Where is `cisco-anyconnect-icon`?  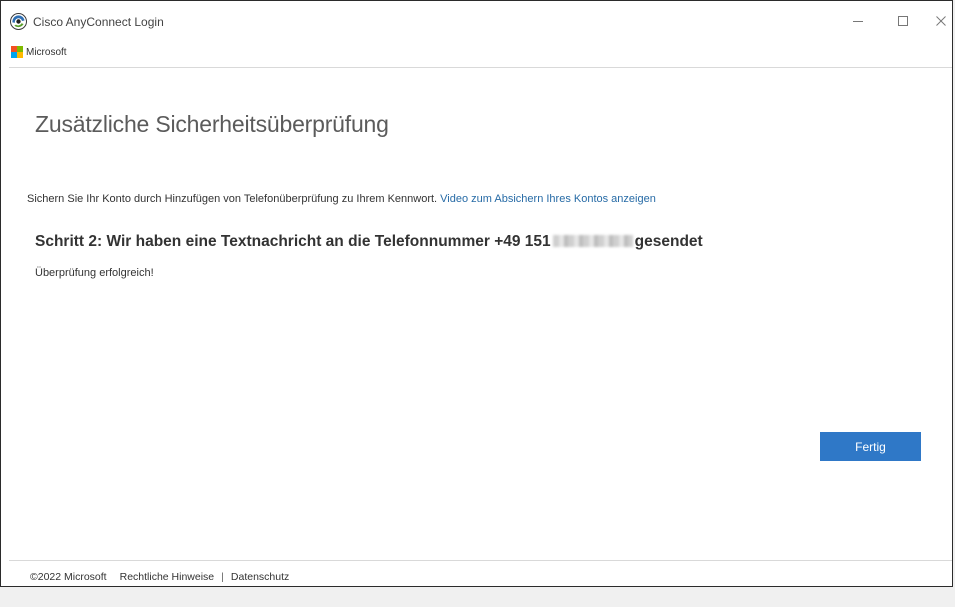
cisco-anyconnect-icon is located at coordinates (18, 21).